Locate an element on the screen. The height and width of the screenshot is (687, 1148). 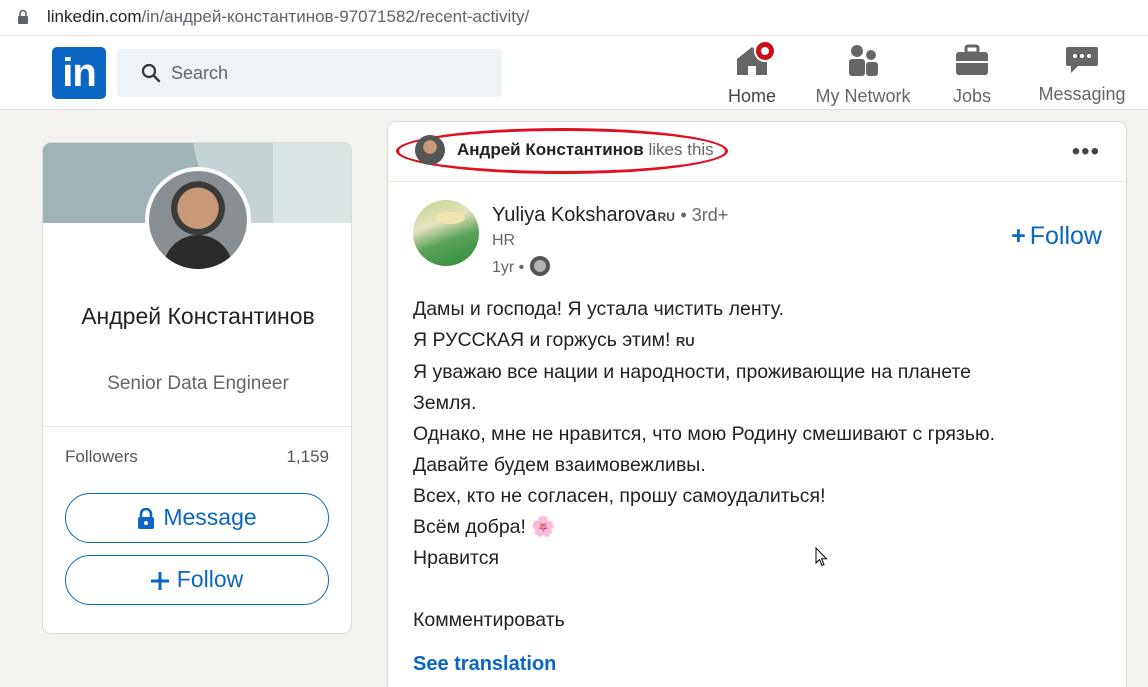
follow-button-label: Follow is located at coordinates (210, 579).